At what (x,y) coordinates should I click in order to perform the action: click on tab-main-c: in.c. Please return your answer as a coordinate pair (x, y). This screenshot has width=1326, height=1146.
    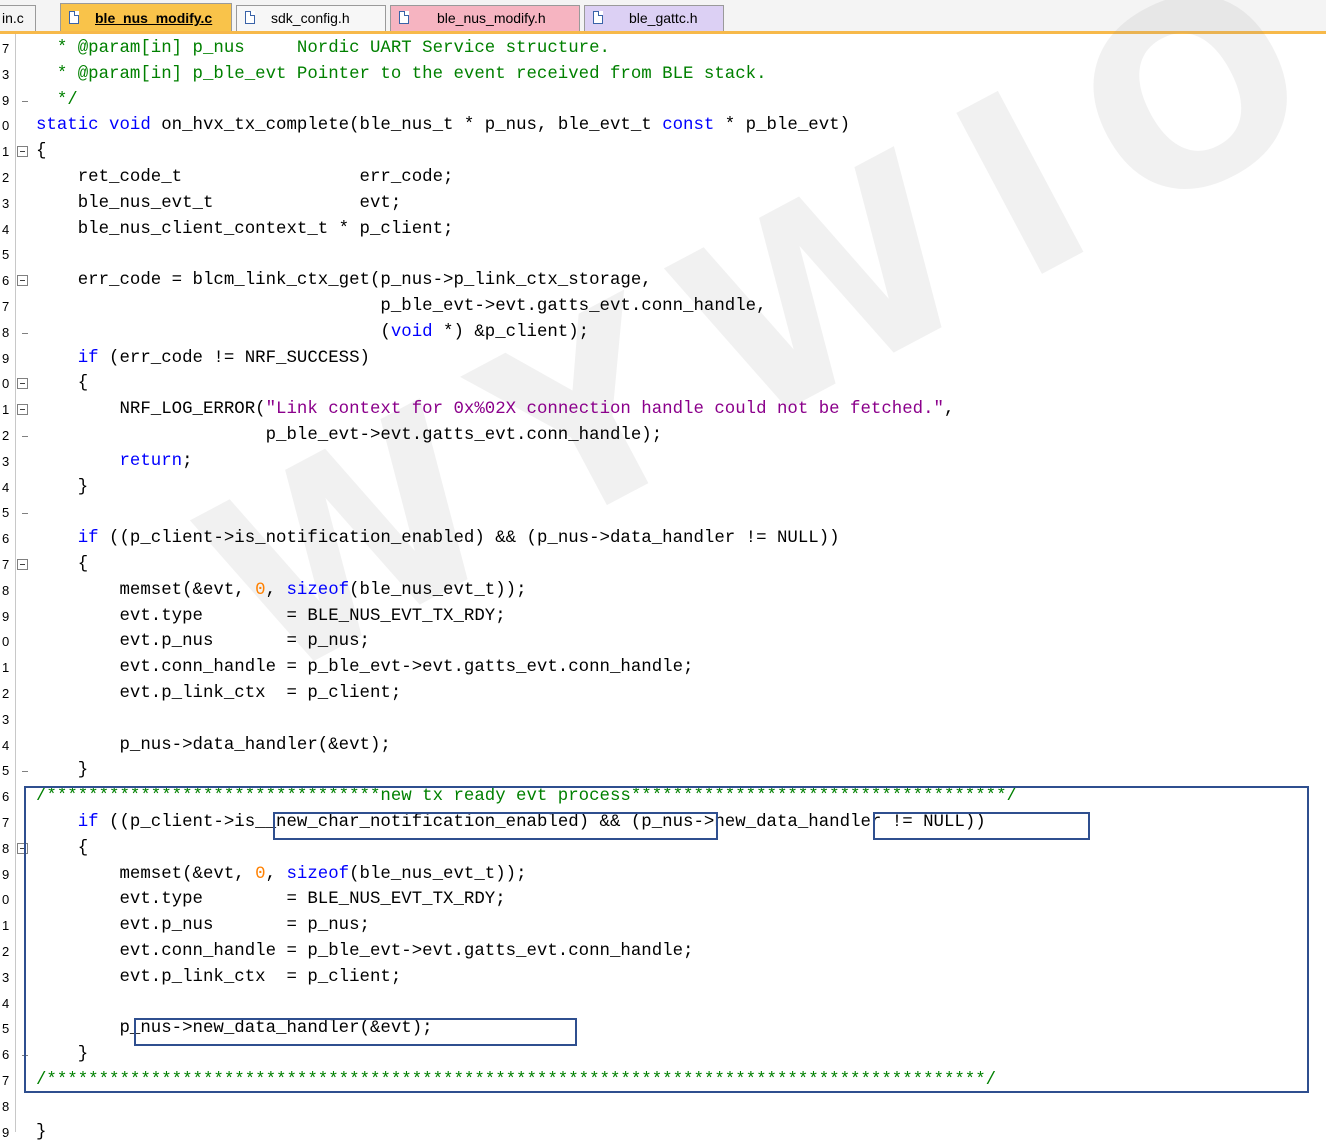
    Looking at the image, I should click on (18, 18).